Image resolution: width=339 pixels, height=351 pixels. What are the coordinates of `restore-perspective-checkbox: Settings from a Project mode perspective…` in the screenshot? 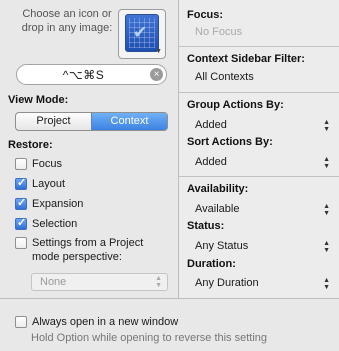 It's located at (93, 251).